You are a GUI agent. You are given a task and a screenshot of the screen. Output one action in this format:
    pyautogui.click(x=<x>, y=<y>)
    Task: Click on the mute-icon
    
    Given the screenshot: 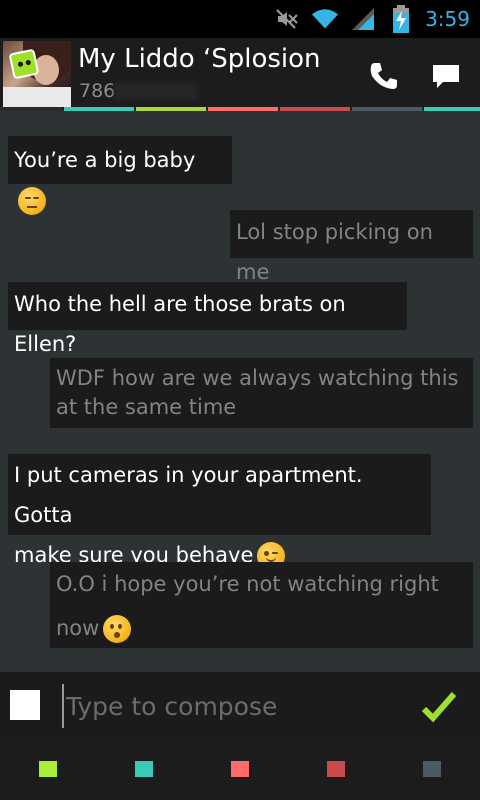 What is the action you would take?
    pyautogui.click(x=287, y=19)
    